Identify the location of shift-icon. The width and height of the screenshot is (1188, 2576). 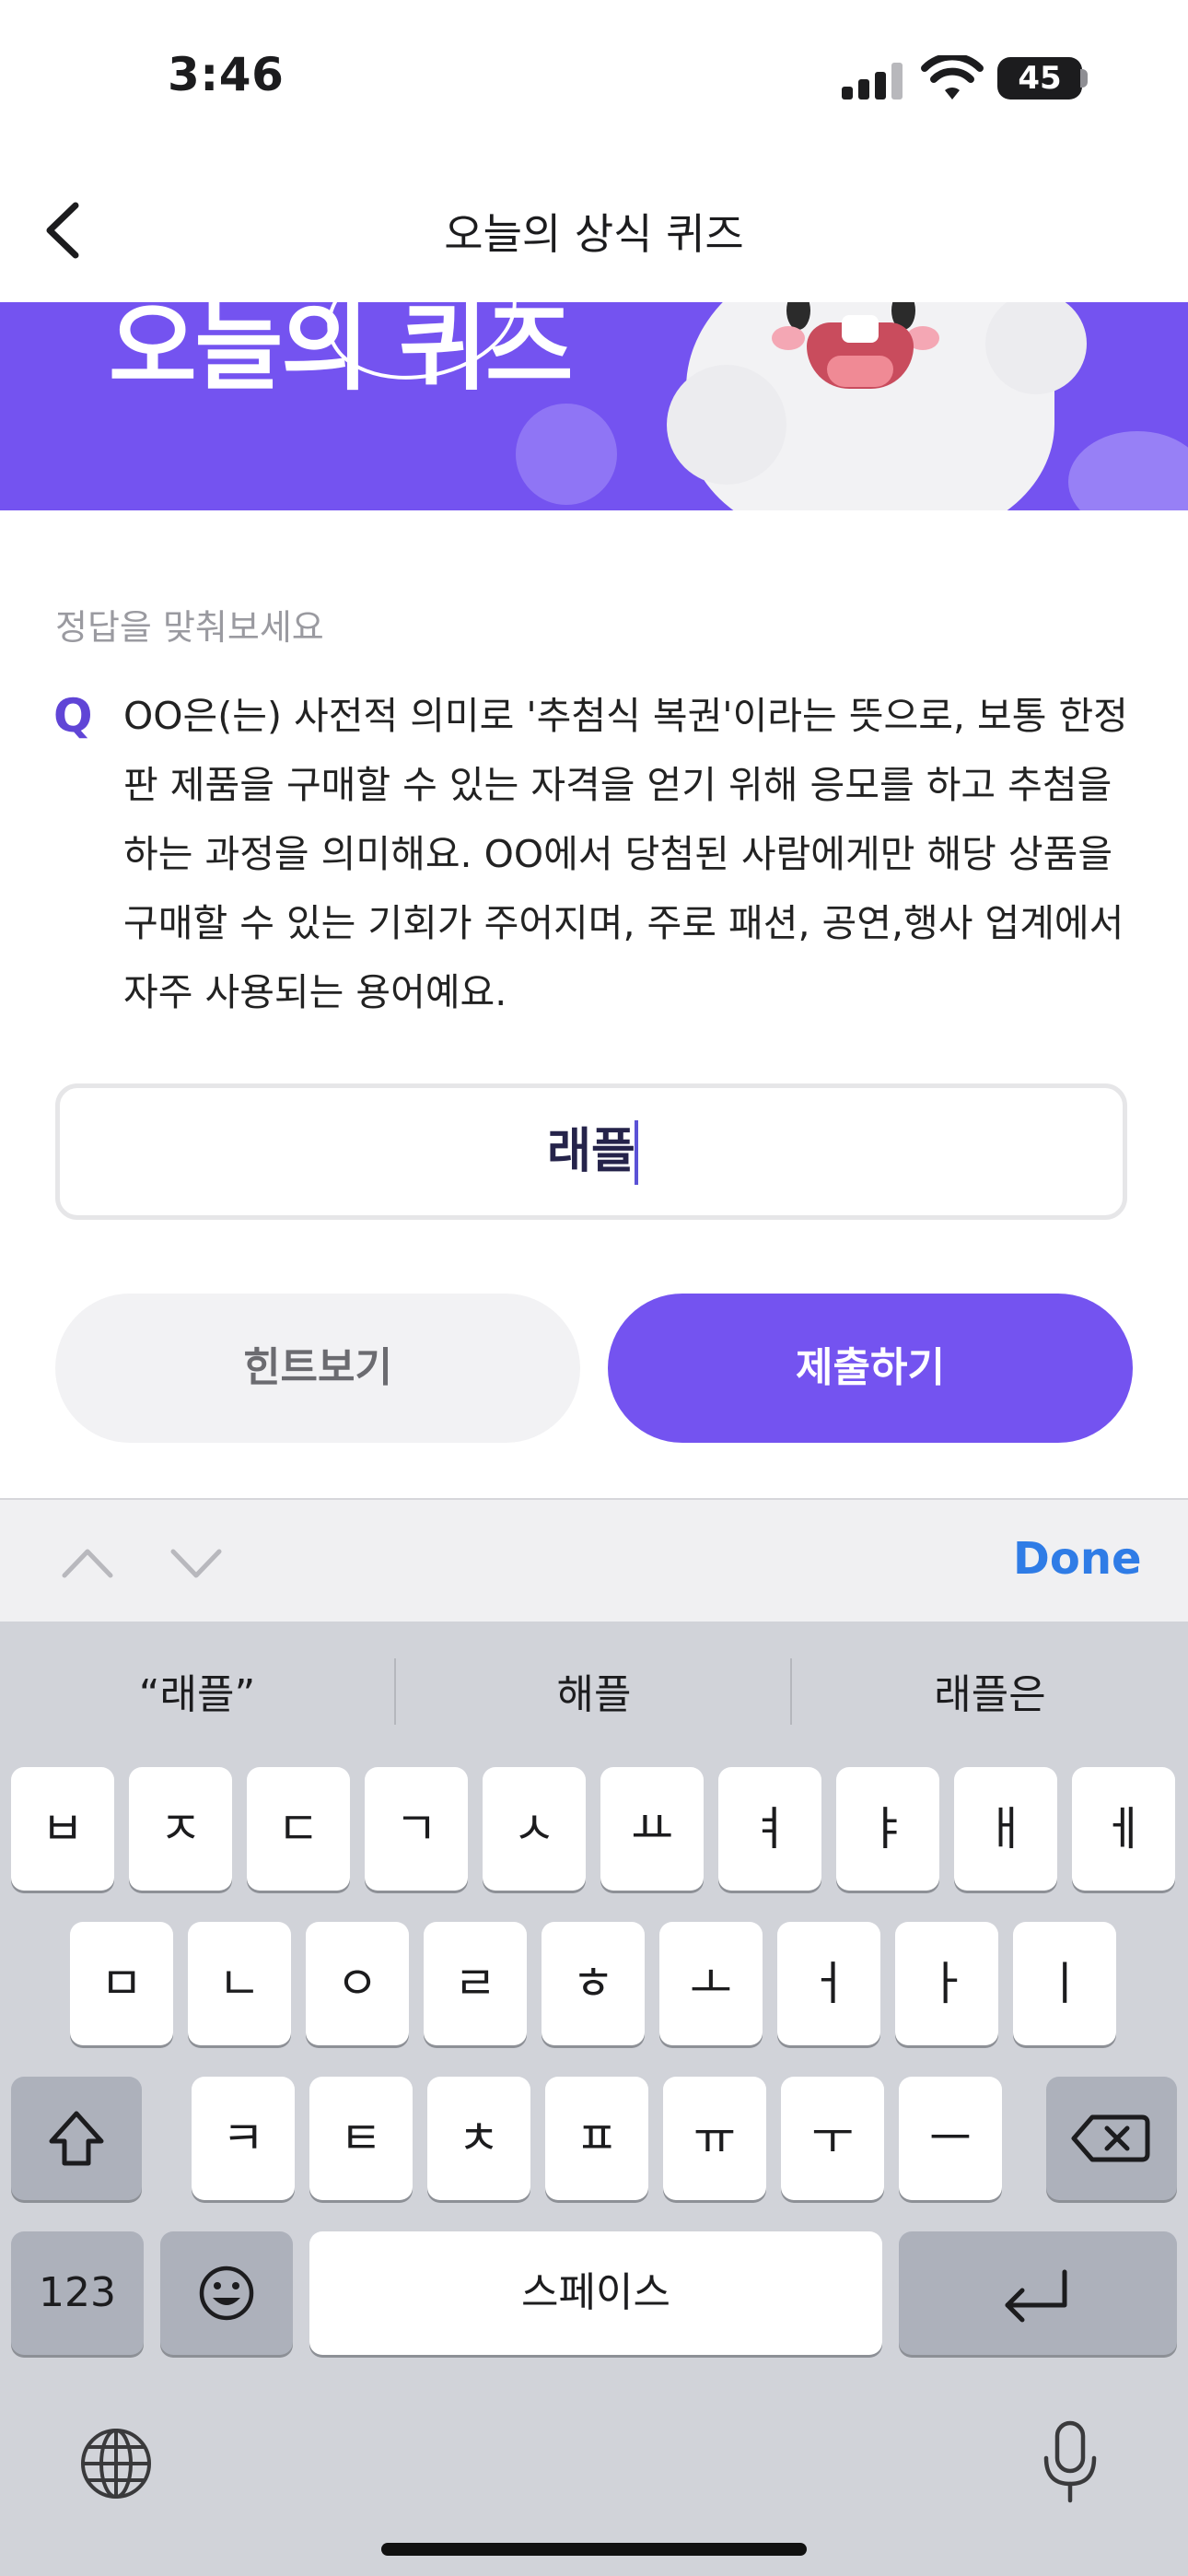
(76, 2138).